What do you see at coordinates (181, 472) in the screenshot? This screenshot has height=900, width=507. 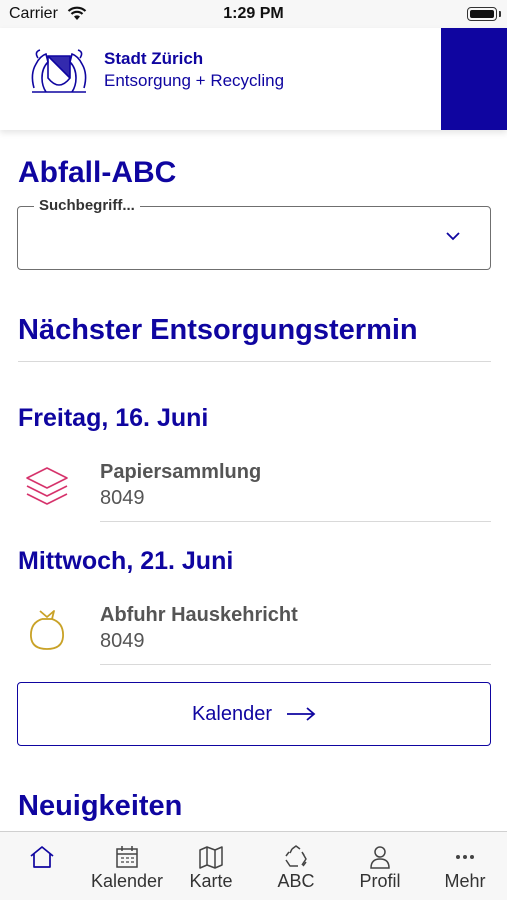 I see `event-name: Papiersammlung` at bounding box center [181, 472].